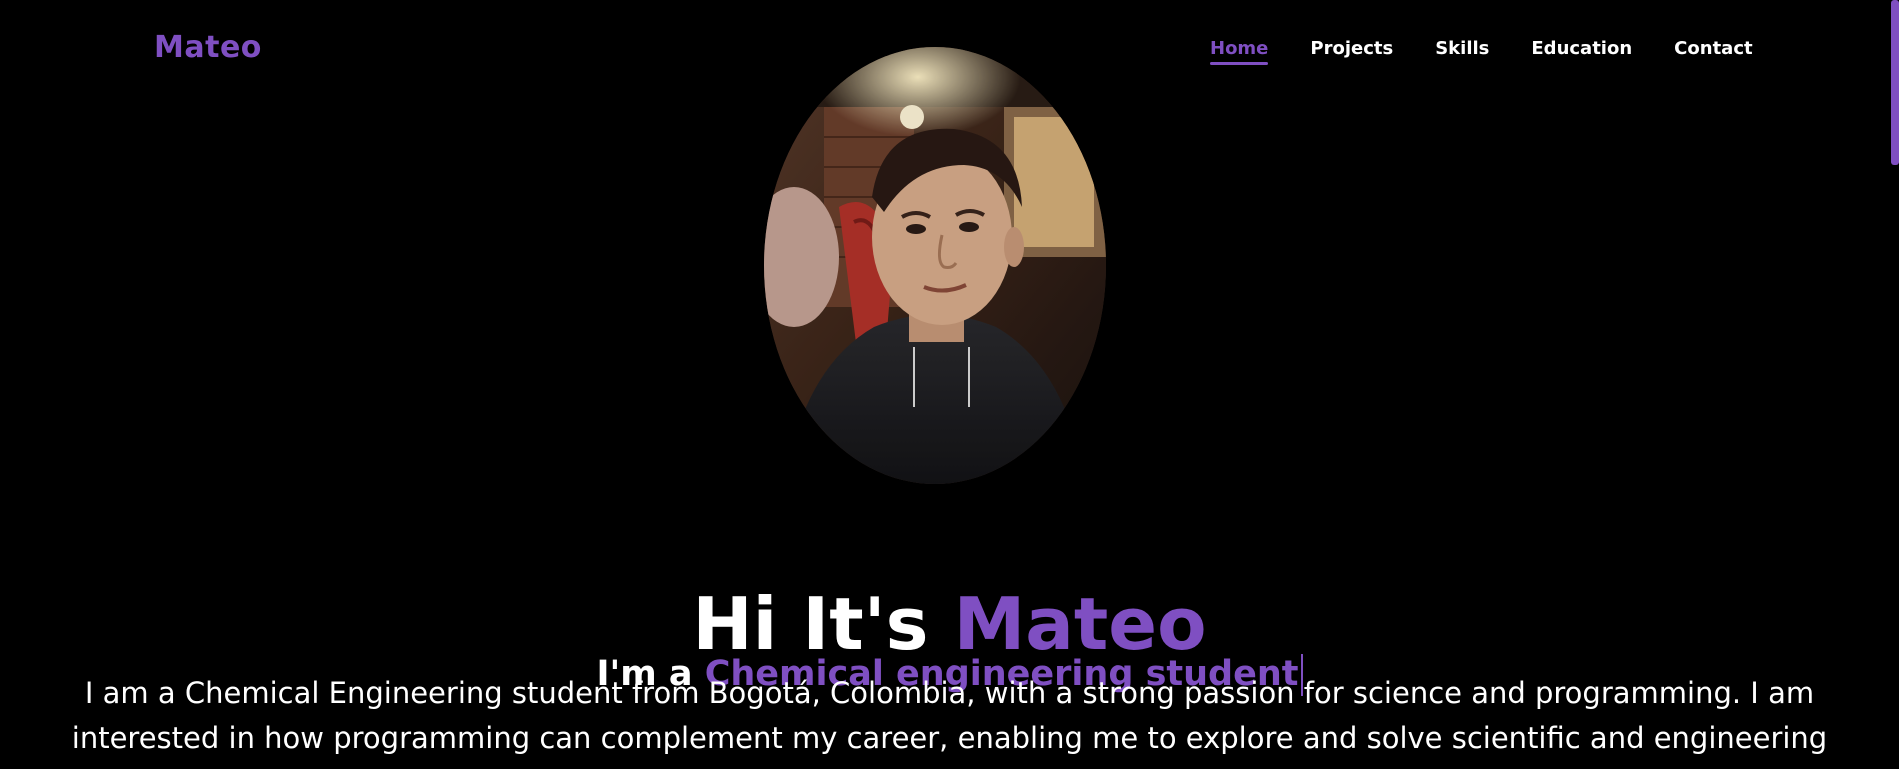 The width and height of the screenshot is (1899, 769). Describe the element at coordinates (1895, 384) in the screenshot. I see `page-scrollbar` at that location.